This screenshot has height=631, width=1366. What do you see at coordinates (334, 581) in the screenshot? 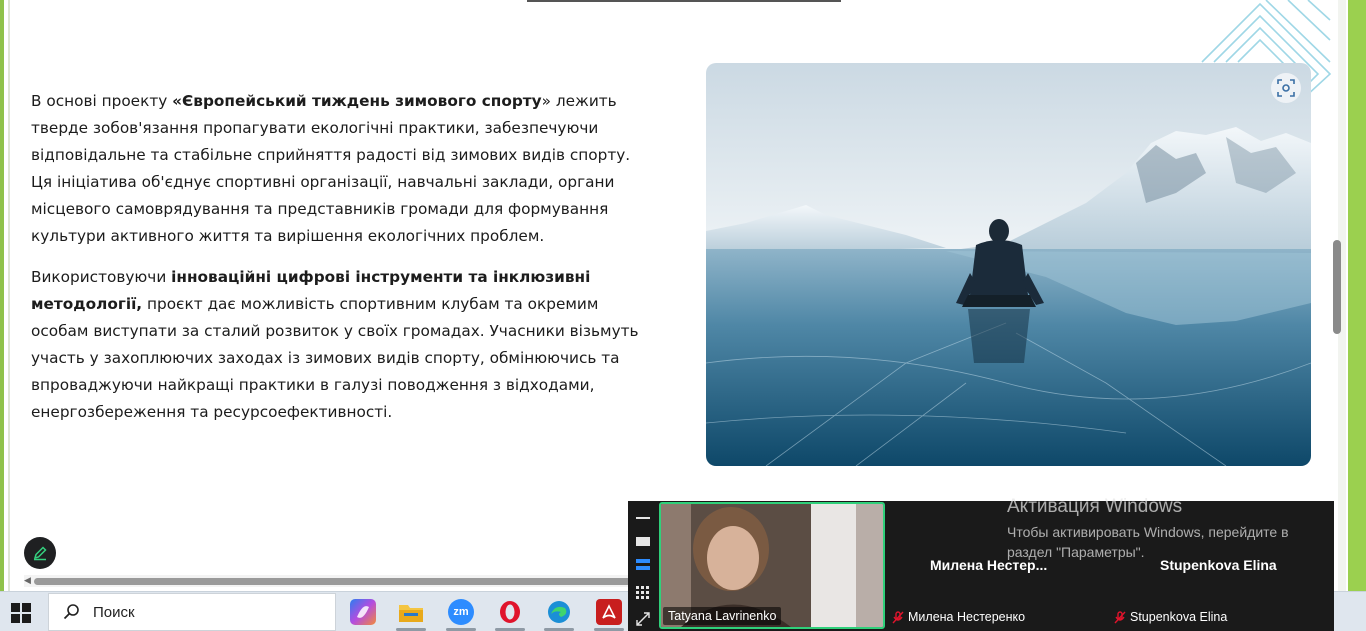
I see `horizontal-scrollbar-thumb` at bounding box center [334, 581].